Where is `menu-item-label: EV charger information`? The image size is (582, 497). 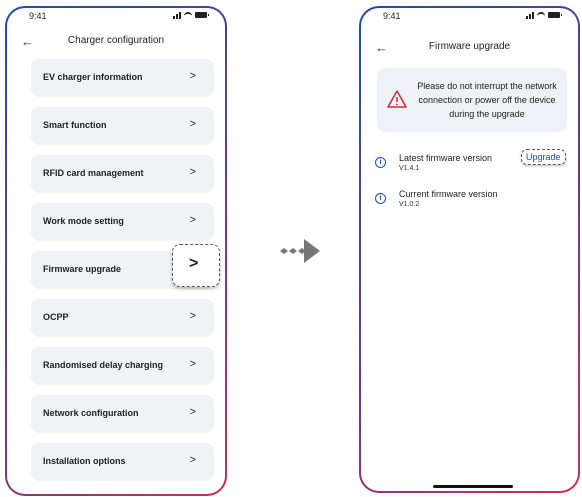
menu-item-label: EV charger information is located at coordinates (93, 77).